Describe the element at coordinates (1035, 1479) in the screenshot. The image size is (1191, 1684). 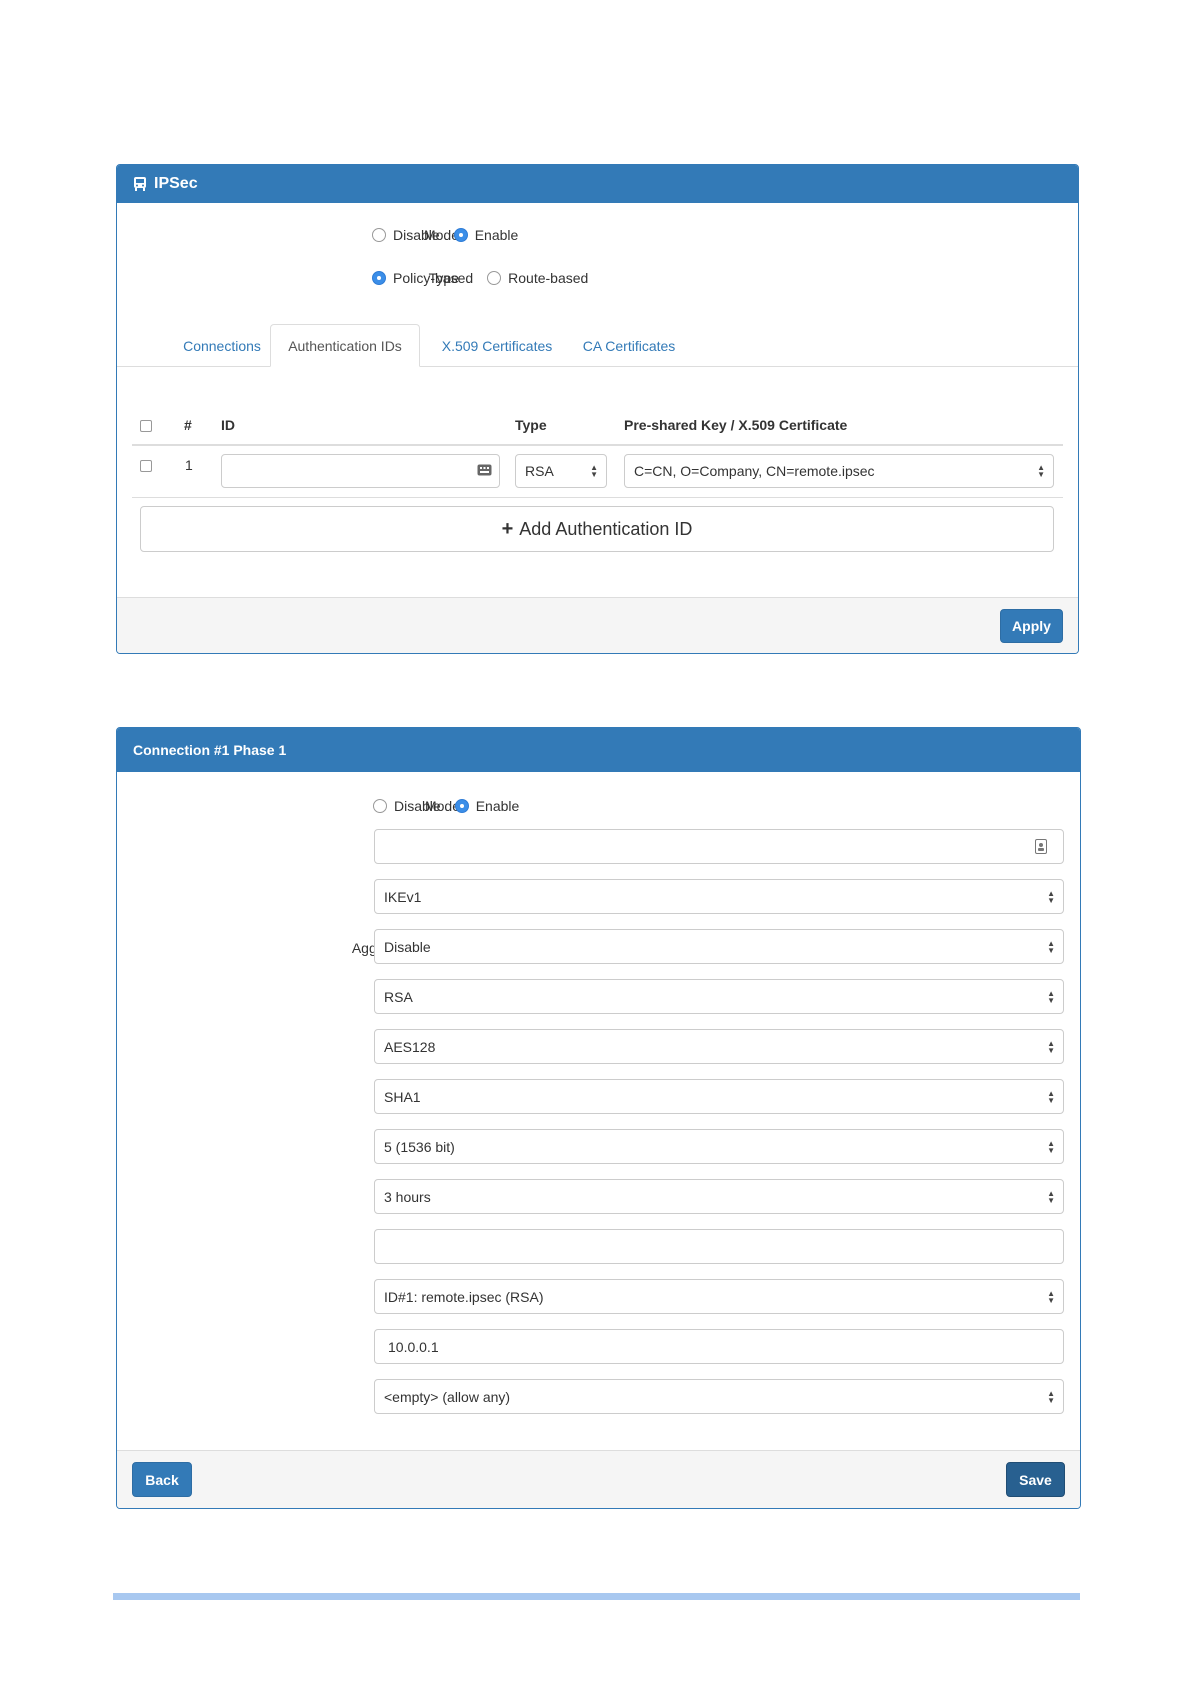
I see `save-button: Save` at that location.